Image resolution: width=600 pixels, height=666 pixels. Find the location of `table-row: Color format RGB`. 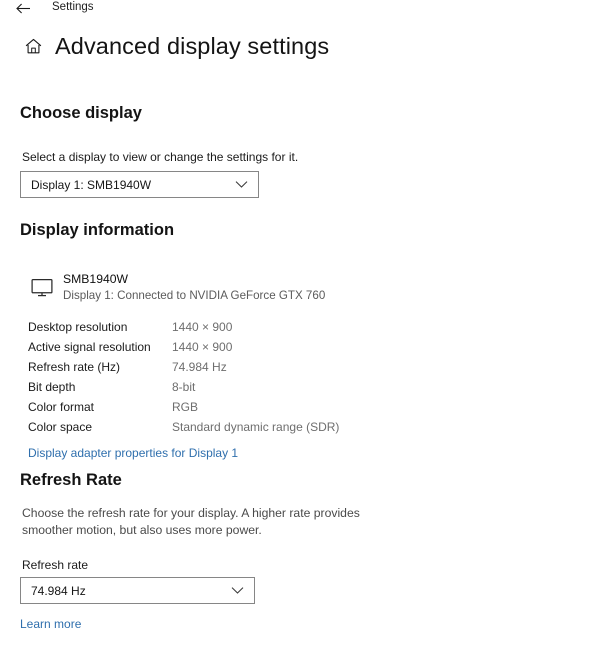

table-row: Color format RGB is located at coordinates (208, 407).